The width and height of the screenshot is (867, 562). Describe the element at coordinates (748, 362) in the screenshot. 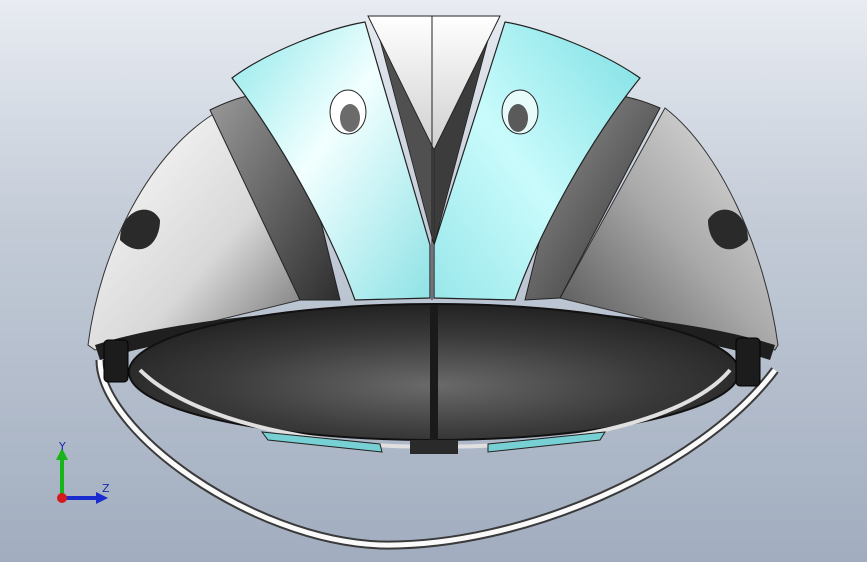

I see `right-buckle` at that location.